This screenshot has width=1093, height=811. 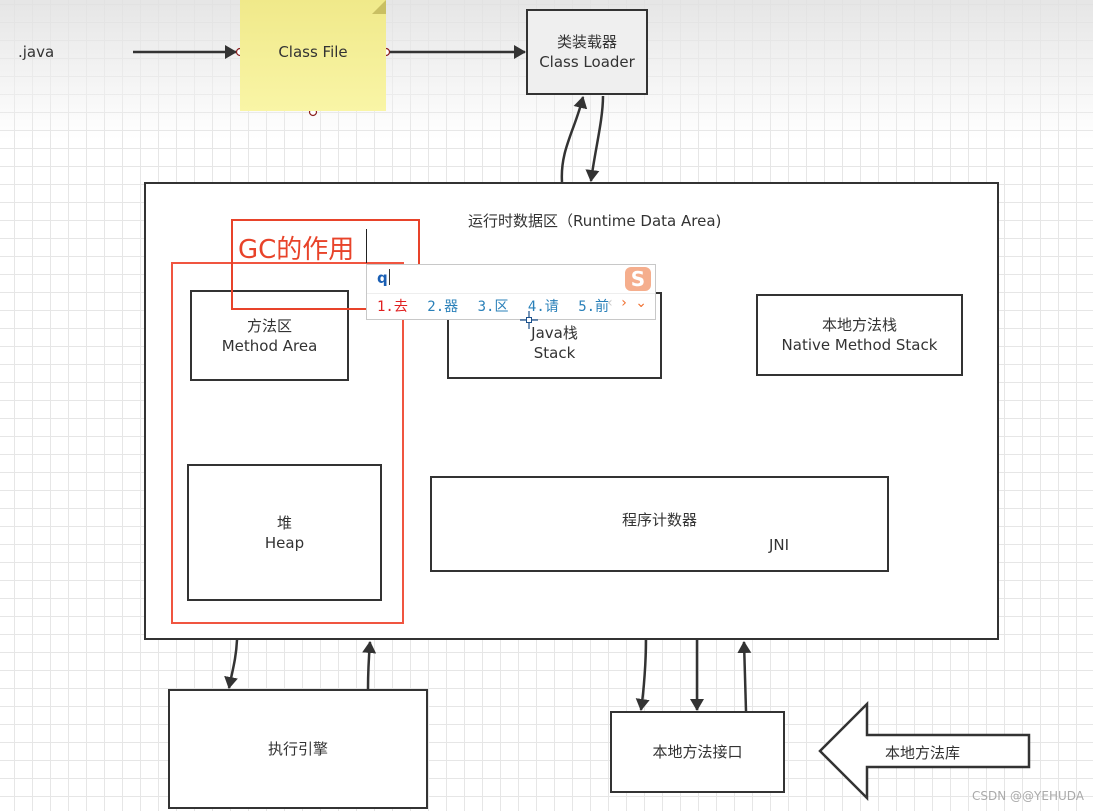 I want to click on class-loader-box: 类装载器 Class Loader, so click(x=587, y=52).